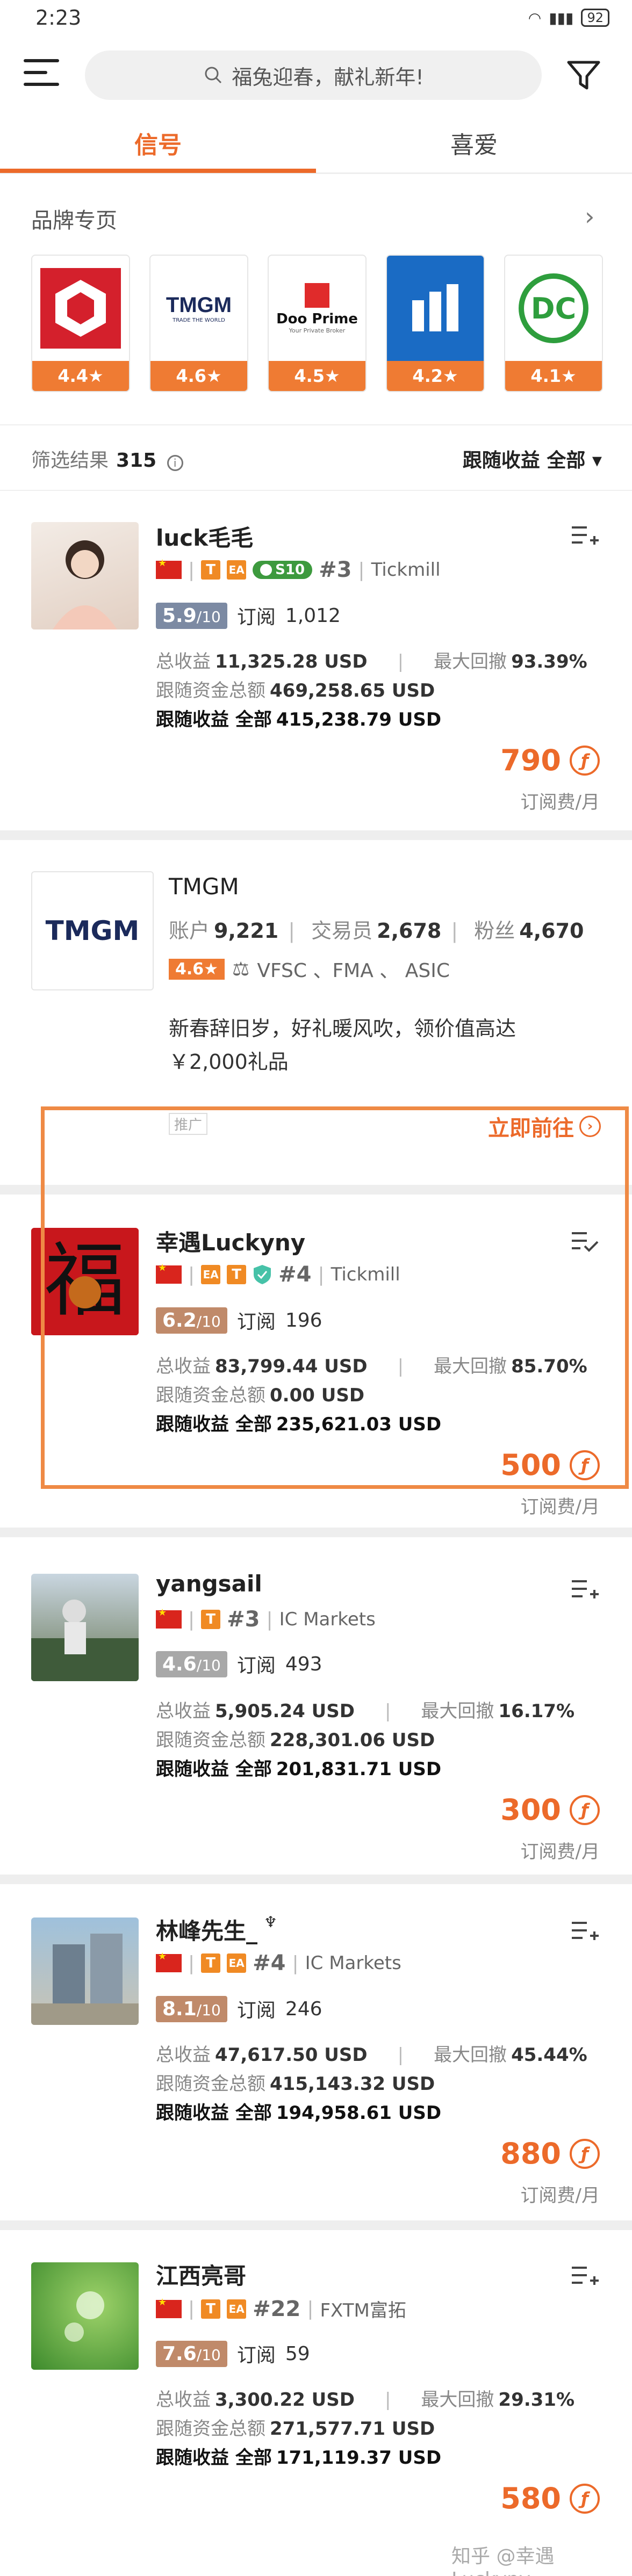 Image resolution: width=632 pixels, height=2576 pixels. Describe the element at coordinates (241, 969) in the screenshot. I see `scale-icon: ⚖` at that location.